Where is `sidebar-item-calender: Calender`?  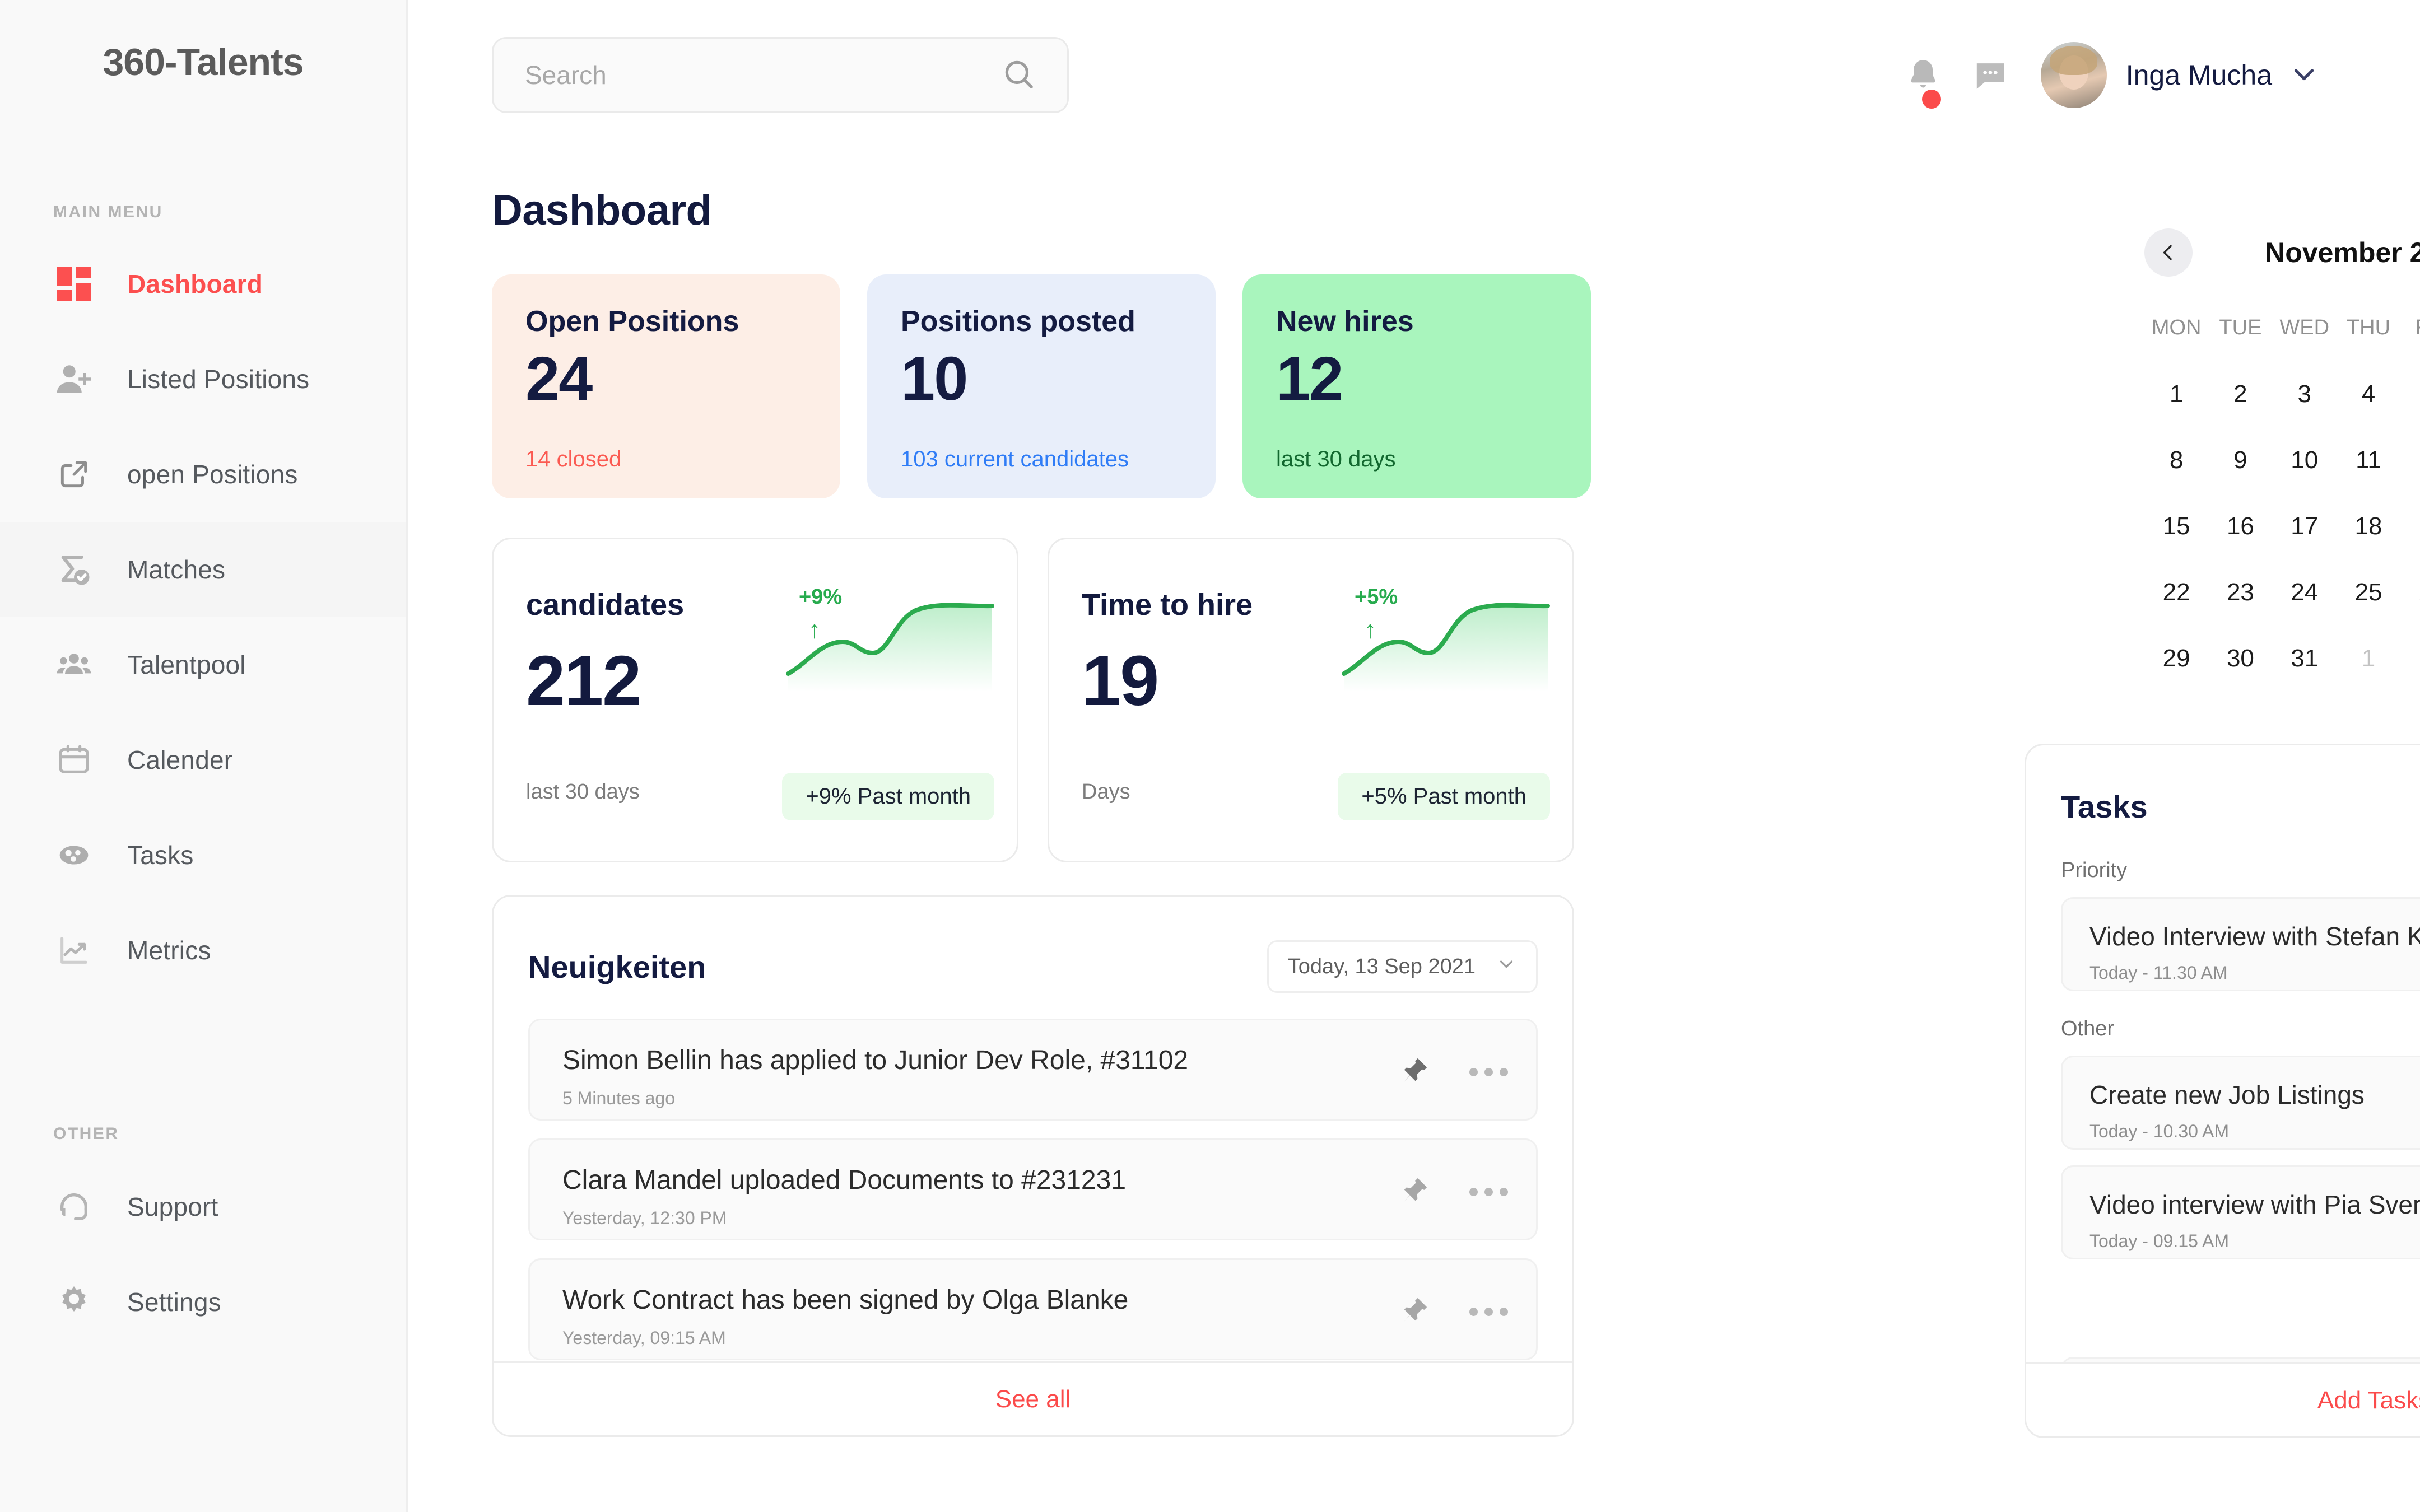
sidebar-item-calender: Calender is located at coordinates (203, 760).